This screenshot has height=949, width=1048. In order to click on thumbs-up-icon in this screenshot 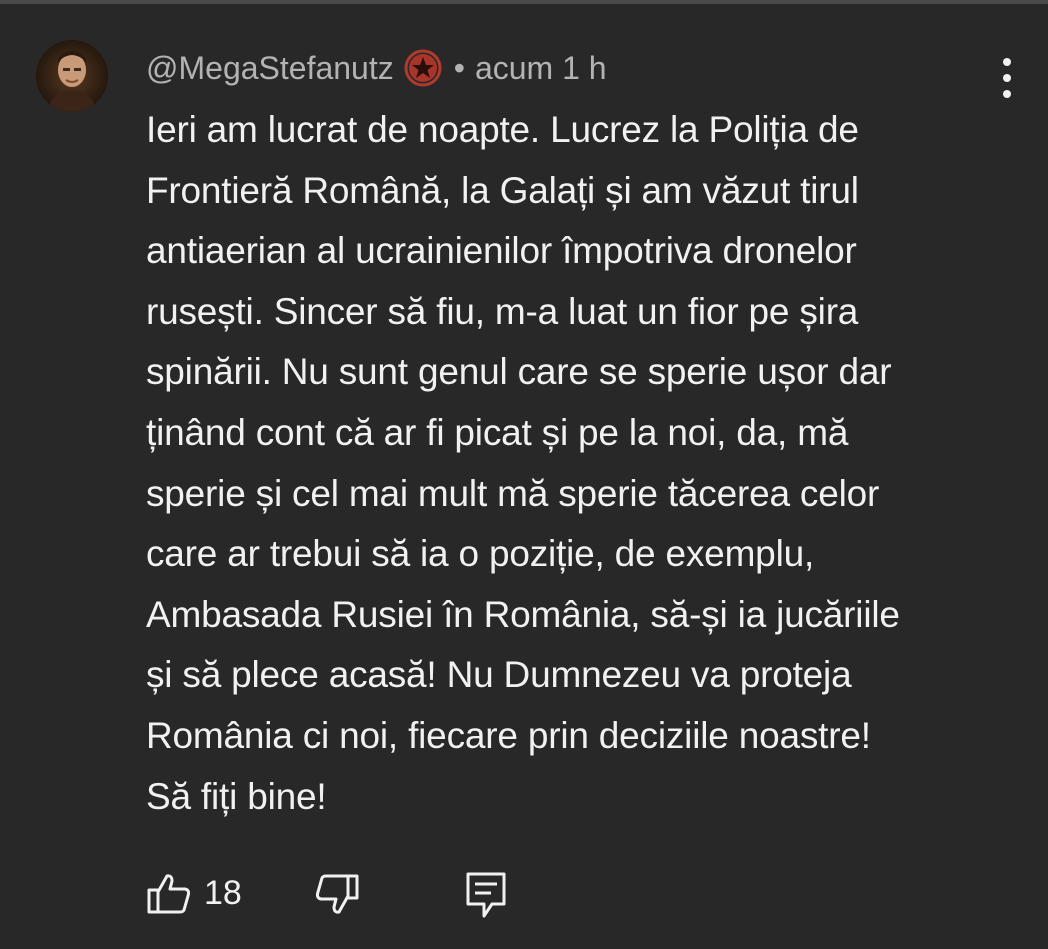, I will do `click(169, 893)`.